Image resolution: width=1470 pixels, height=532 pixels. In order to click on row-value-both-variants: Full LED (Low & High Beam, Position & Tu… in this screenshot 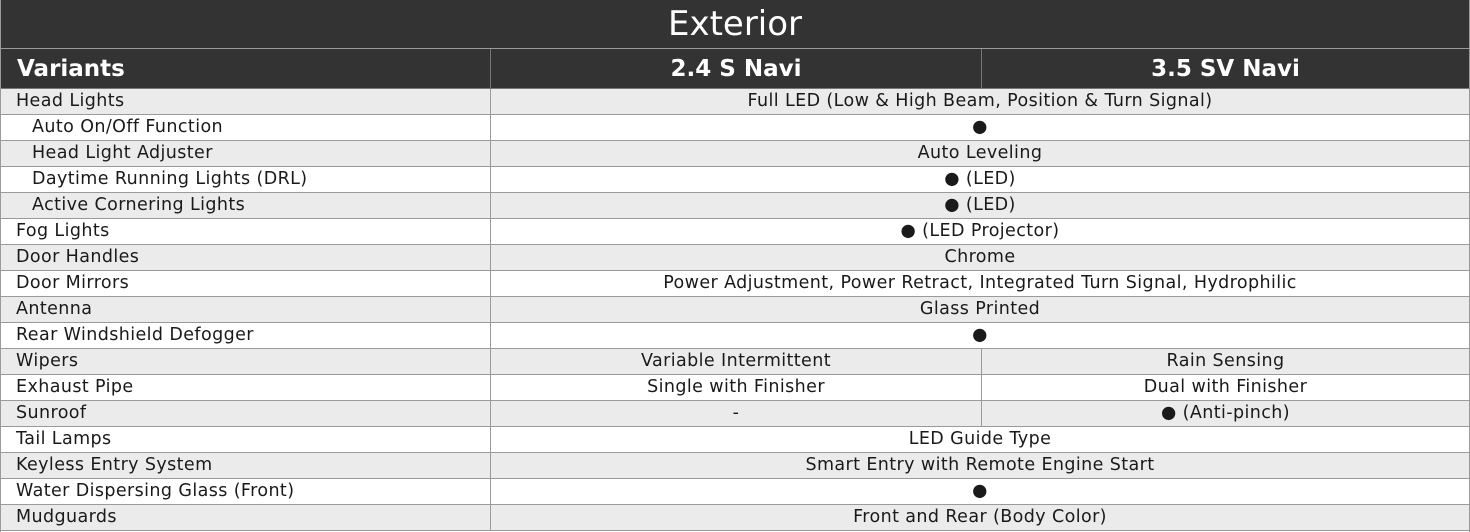, I will do `click(980, 101)`.